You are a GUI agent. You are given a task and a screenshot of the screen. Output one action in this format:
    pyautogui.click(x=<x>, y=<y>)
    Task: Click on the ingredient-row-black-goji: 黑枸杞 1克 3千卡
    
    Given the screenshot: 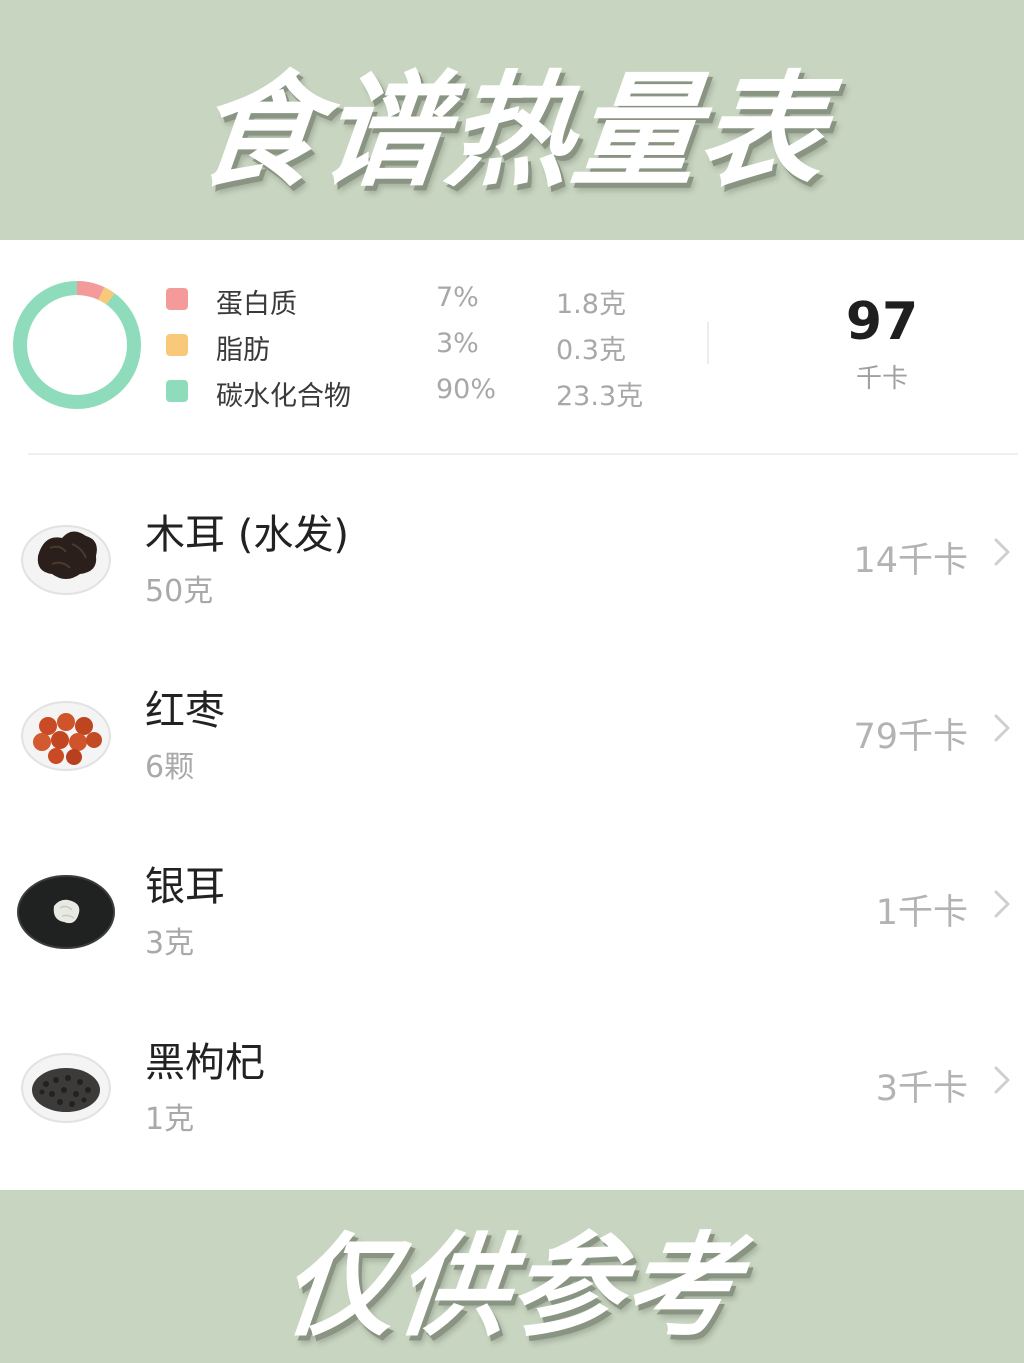 What is the action you would take?
    pyautogui.click(x=512, y=1096)
    